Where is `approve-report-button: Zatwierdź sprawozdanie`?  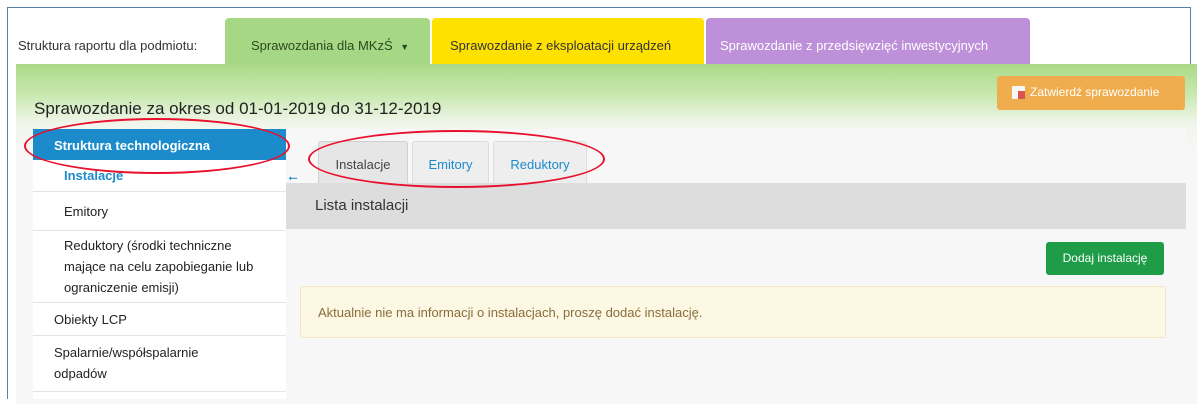
approve-report-button: Zatwierdź sprawozdanie is located at coordinates (1091, 93).